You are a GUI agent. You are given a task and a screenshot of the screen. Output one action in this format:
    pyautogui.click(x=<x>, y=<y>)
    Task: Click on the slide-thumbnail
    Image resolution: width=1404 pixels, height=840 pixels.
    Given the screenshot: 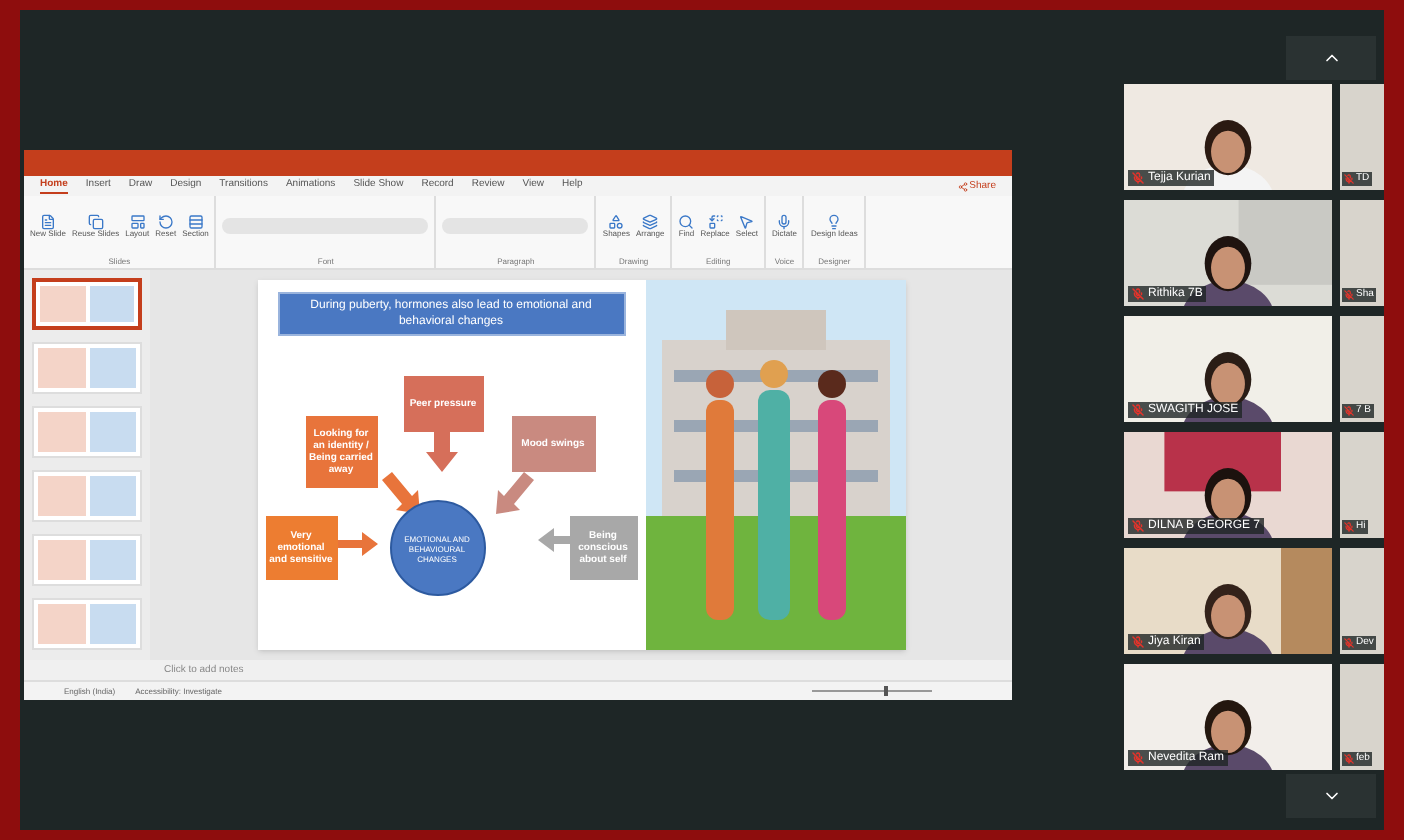 What is the action you would take?
    pyautogui.click(x=87, y=304)
    